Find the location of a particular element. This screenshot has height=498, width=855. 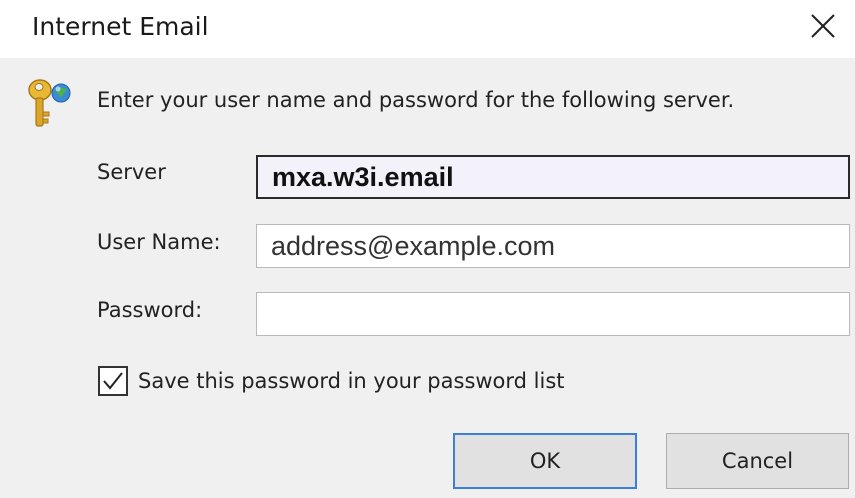

close-button is located at coordinates (823, 26).